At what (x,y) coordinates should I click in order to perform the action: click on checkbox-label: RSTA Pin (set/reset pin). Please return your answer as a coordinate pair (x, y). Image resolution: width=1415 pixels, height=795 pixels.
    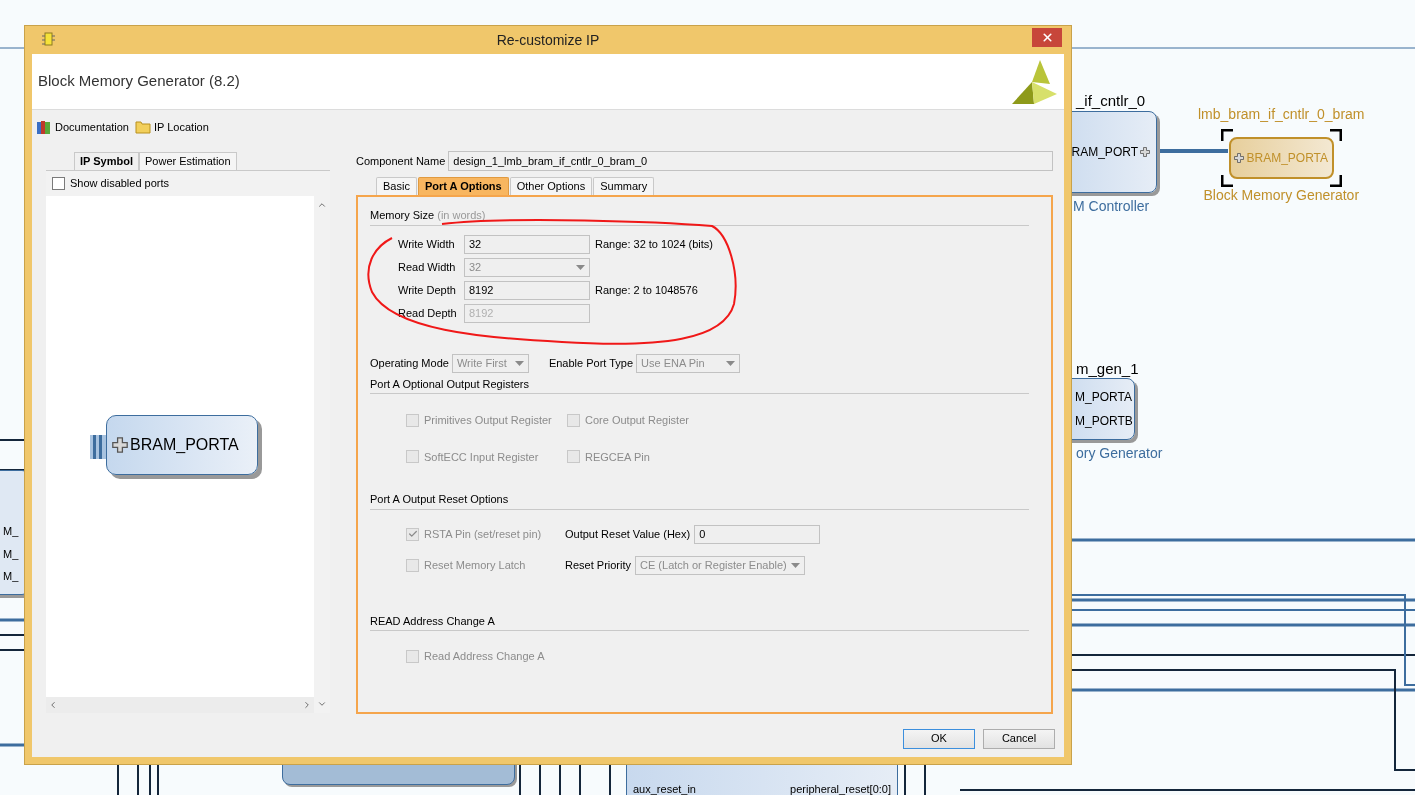
    Looking at the image, I should click on (483, 534).